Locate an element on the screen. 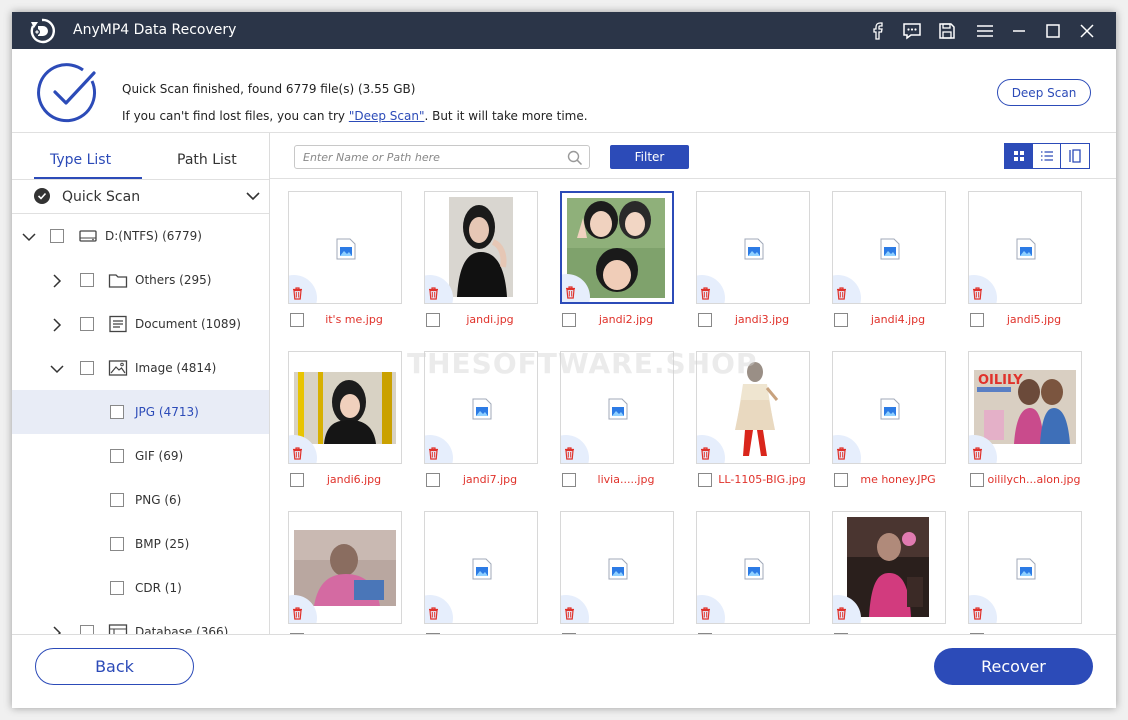 Image resolution: width=1128 pixels, height=720 pixels. tab-path-list: Path List is located at coordinates (207, 160).